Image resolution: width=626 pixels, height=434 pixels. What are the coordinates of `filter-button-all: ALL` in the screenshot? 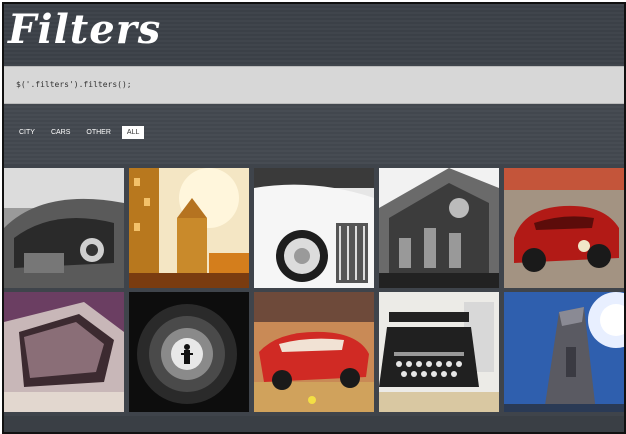 It's located at (133, 132).